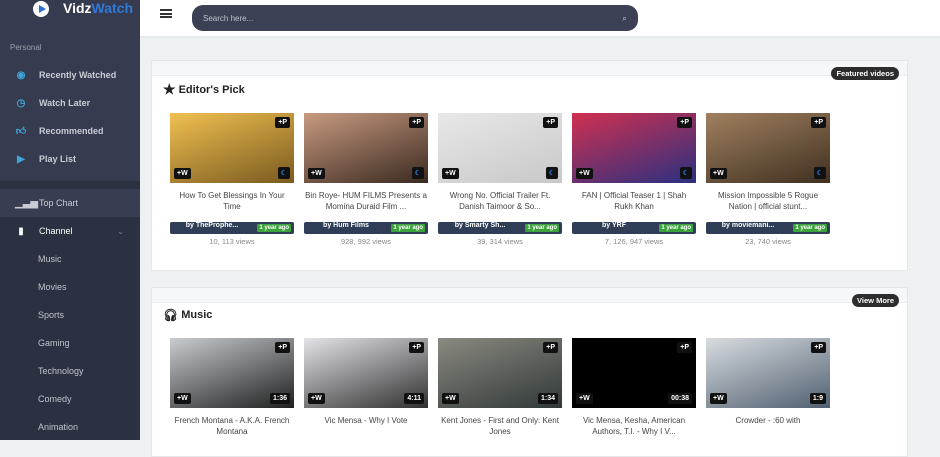  I want to click on search-input, so click(412, 18).